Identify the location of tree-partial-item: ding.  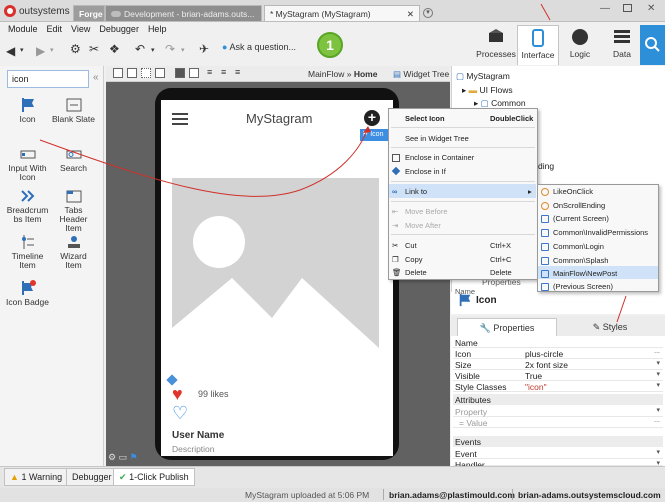
(546, 166).